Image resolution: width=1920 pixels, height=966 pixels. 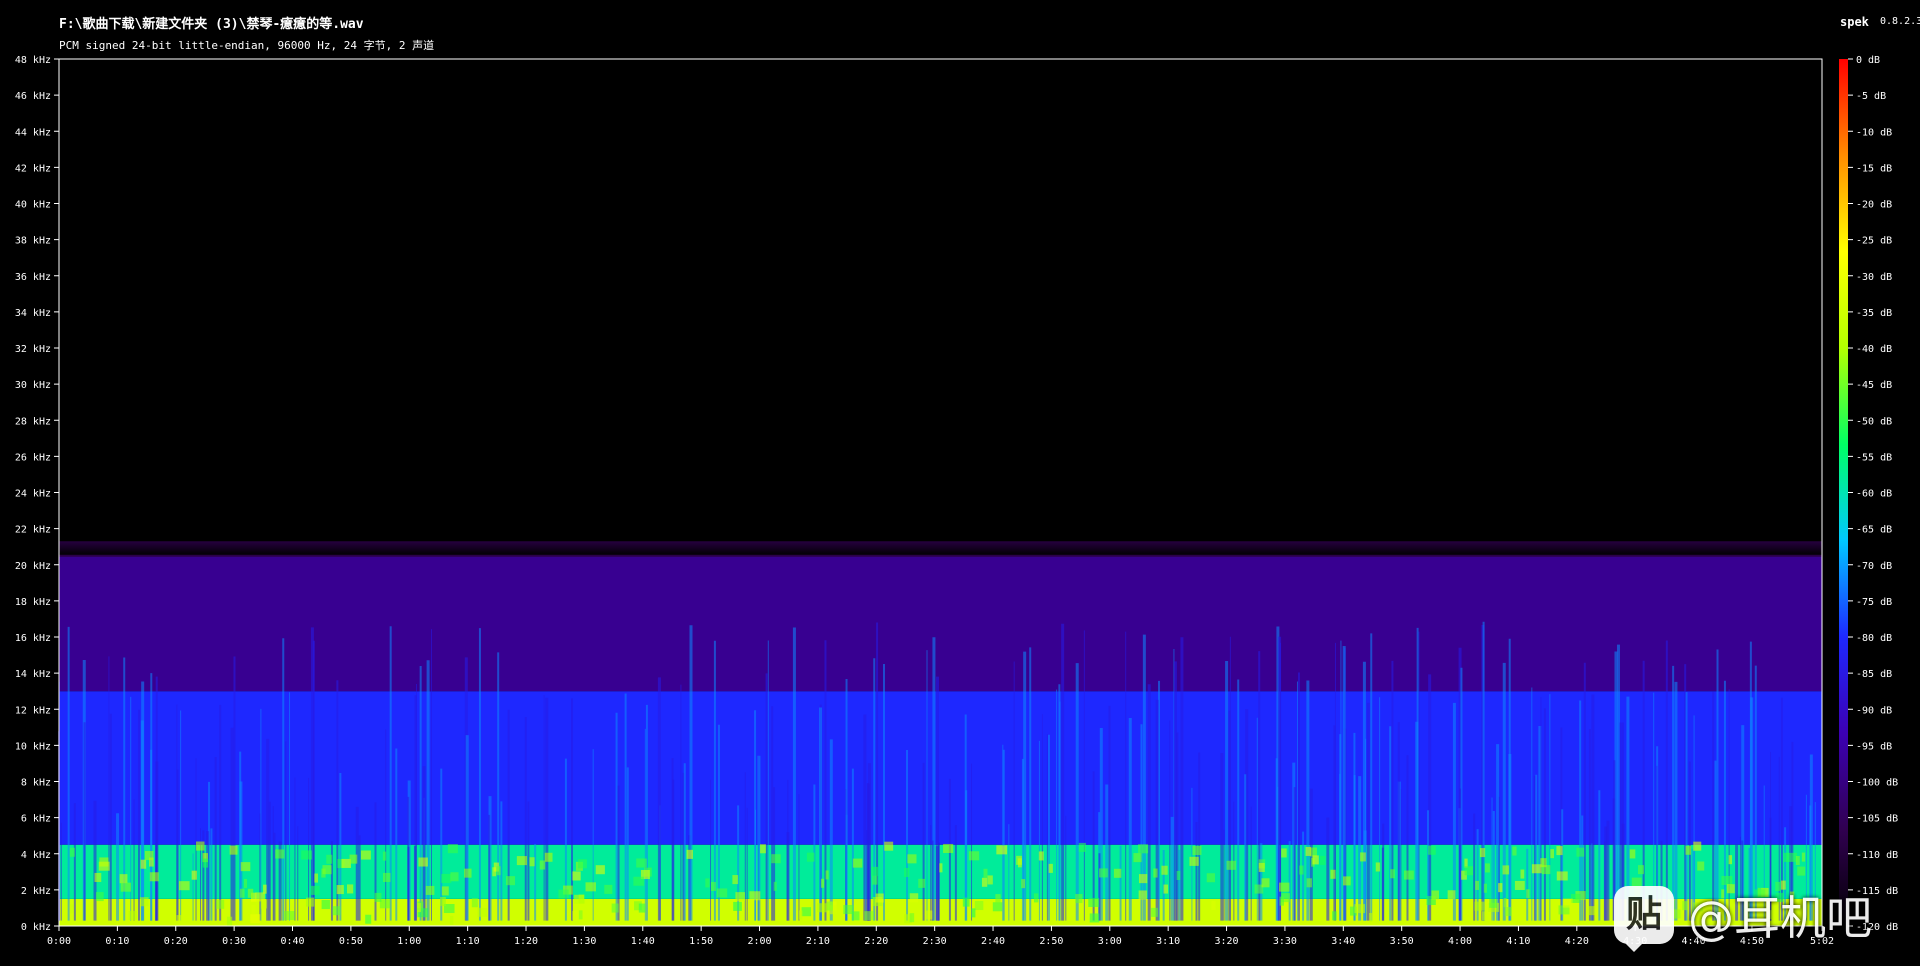 I want to click on x-tick-label: 0:50, so click(x=351, y=941).